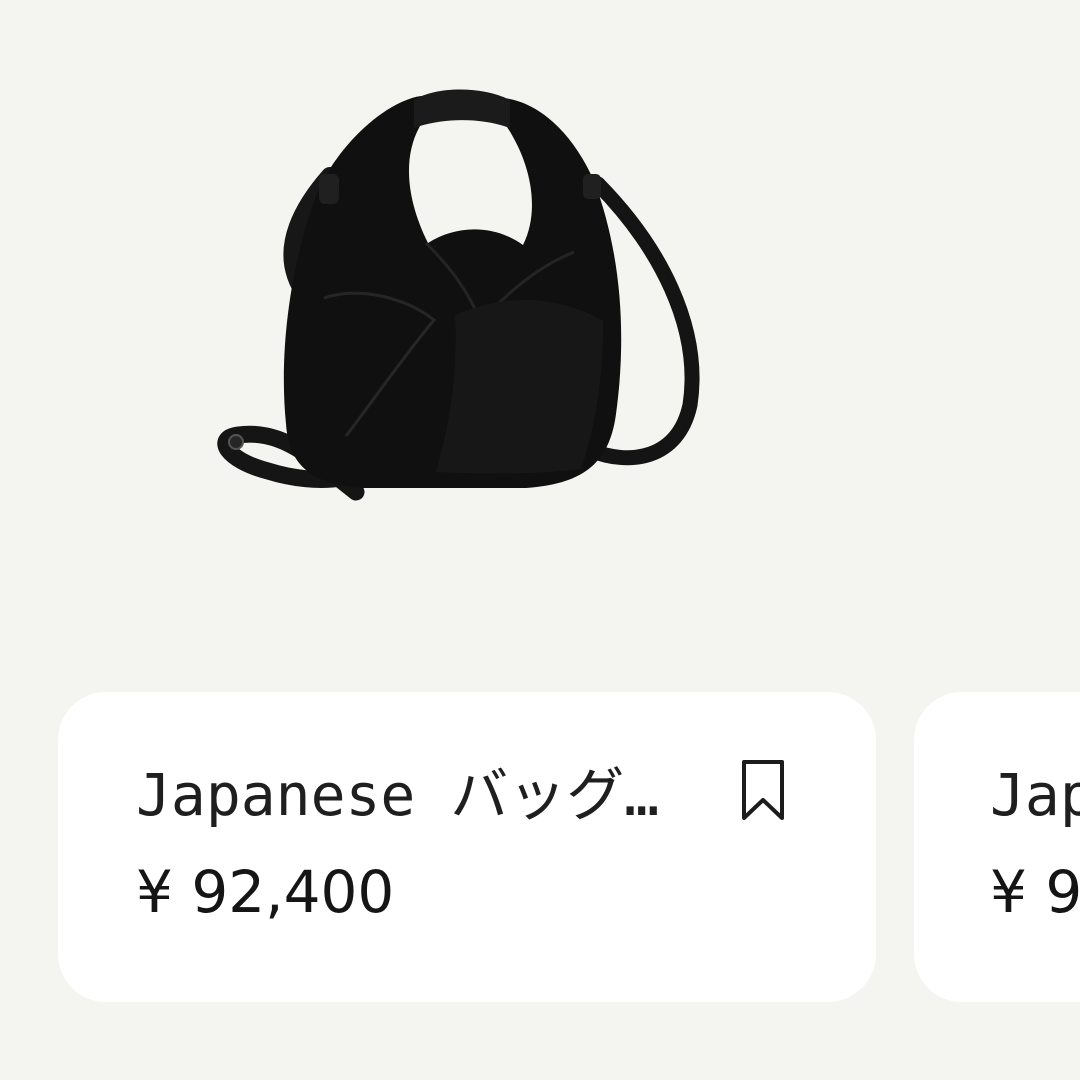 This screenshot has height=1080, width=1080. What do you see at coordinates (997, 847) in the screenshot?
I see `next-product-card: Jap ¥ 9` at bounding box center [997, 847].